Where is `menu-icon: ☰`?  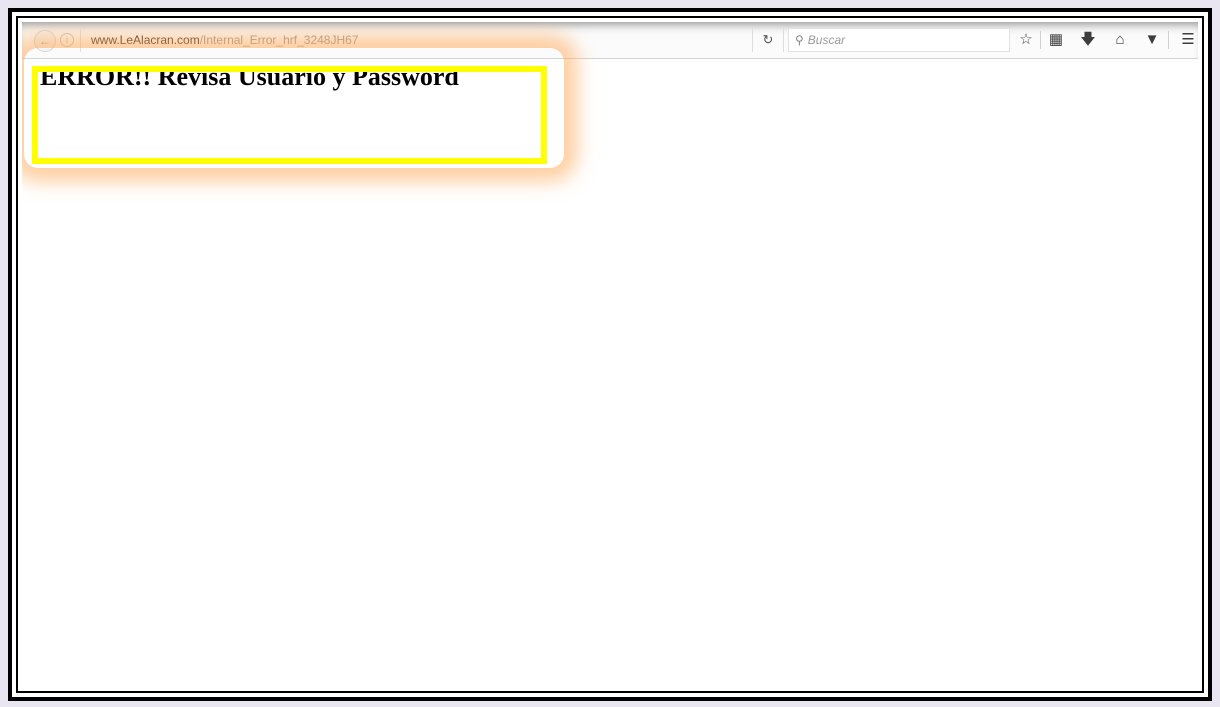 menu-icon: ☰ is located at coordinates (1187, 40).